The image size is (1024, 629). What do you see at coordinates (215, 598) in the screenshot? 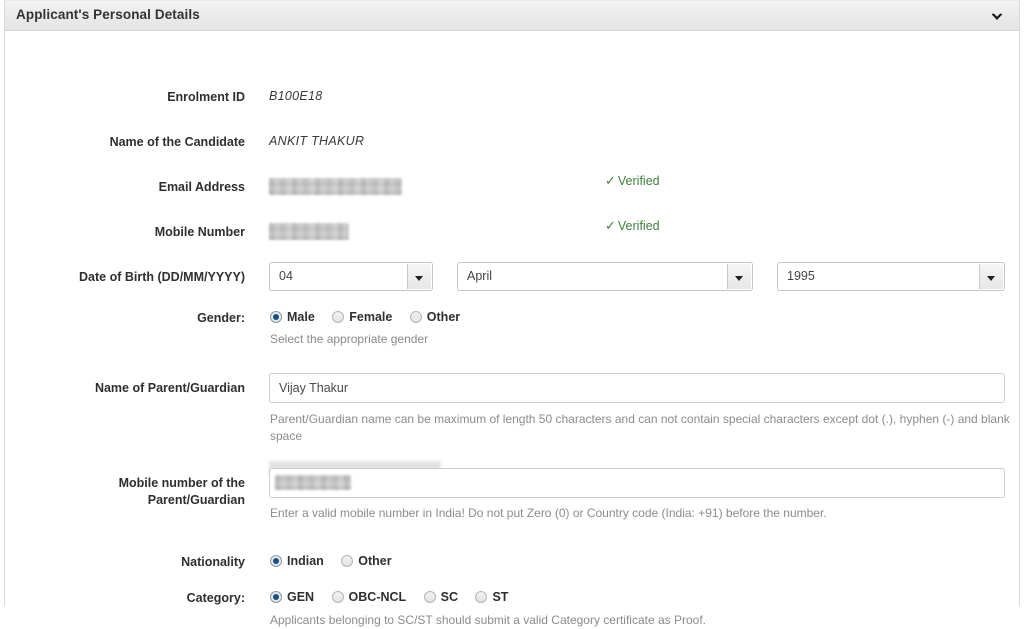
I see `category-label: Category:` at bounding box center [215, 598].